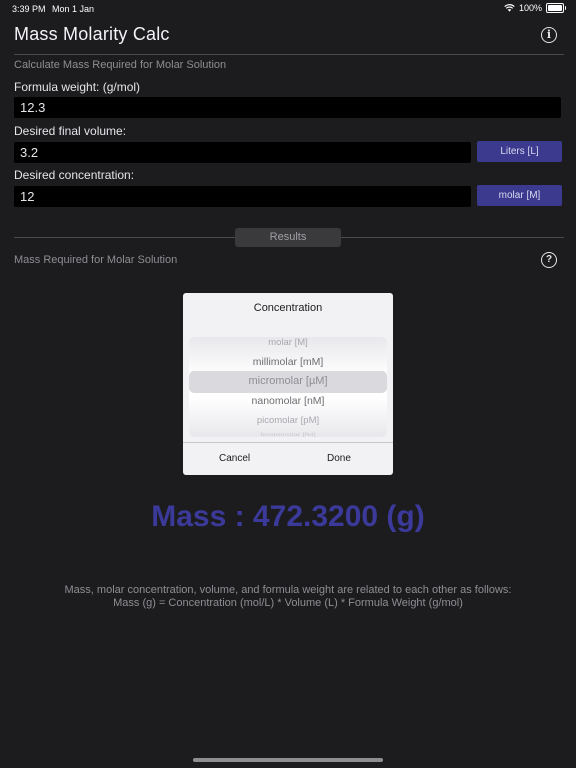 The width and height of the screenshot is (576, 768). I want to click on picker-option: millimolar [mM], so click(288, 362).